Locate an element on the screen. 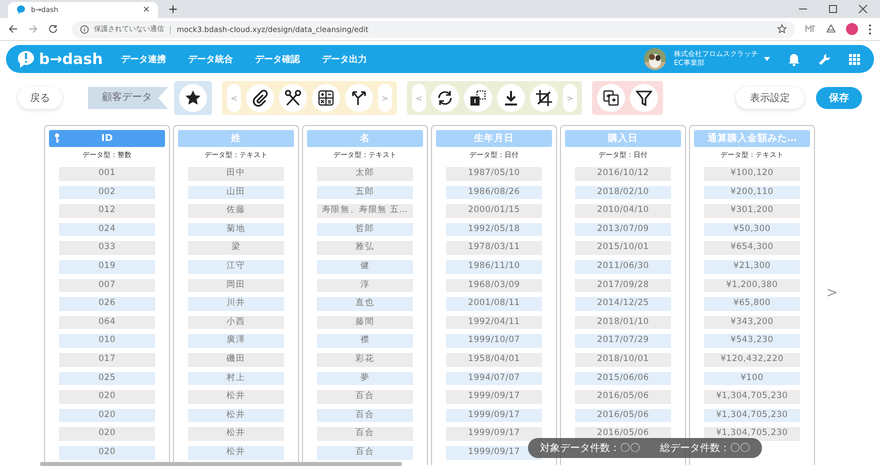 The height and width of the screenshot is (472, 880). column-header: 姓 is located at coordinates (236, 138).